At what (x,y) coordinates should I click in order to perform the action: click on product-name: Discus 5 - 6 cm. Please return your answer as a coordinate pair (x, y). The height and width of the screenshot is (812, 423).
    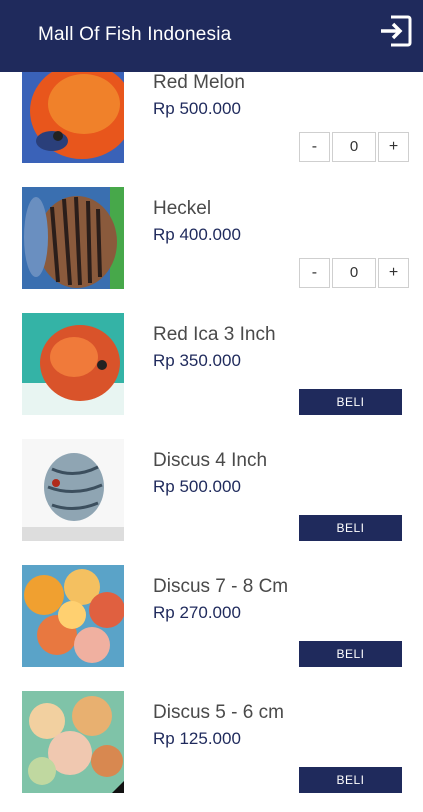
    Looking at the image, I should click on (218, 712).